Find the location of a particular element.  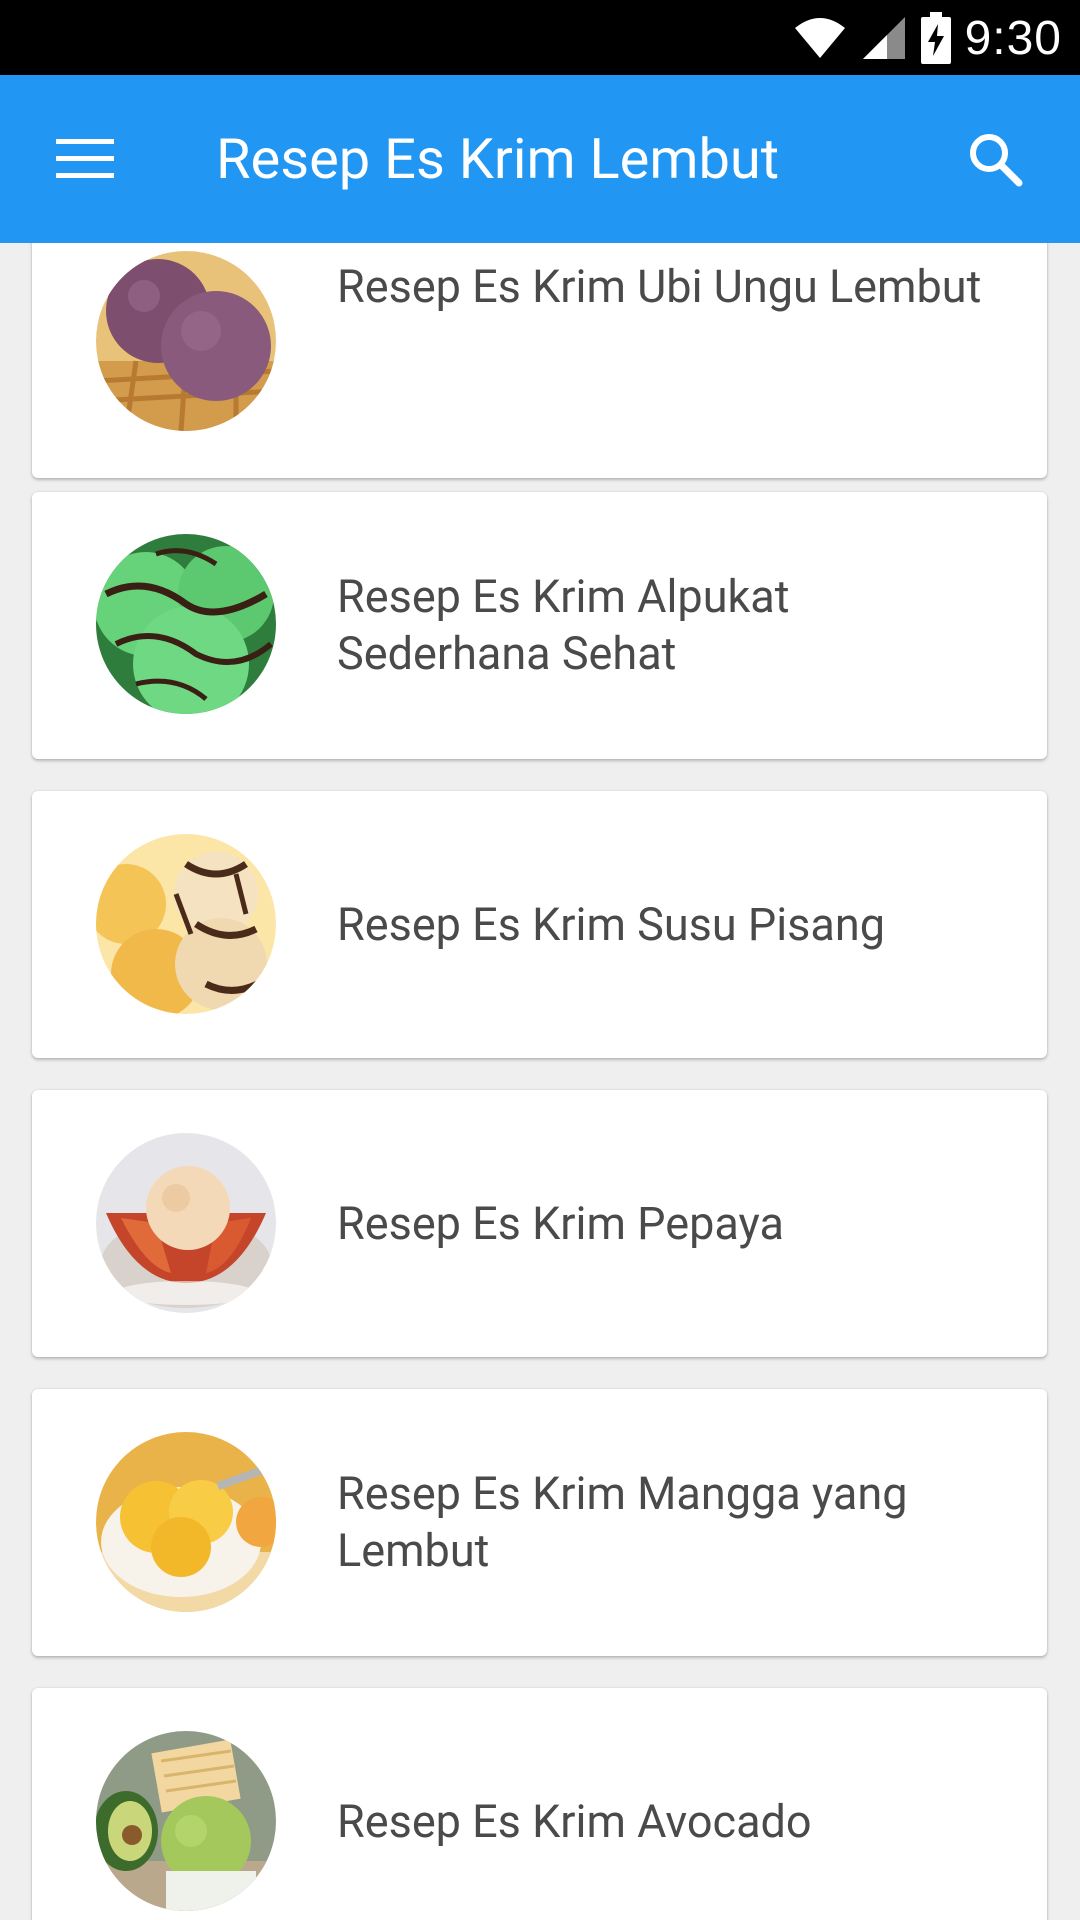

app-title: Resep Es Krim Lembut is located at coordinates (498, 159).